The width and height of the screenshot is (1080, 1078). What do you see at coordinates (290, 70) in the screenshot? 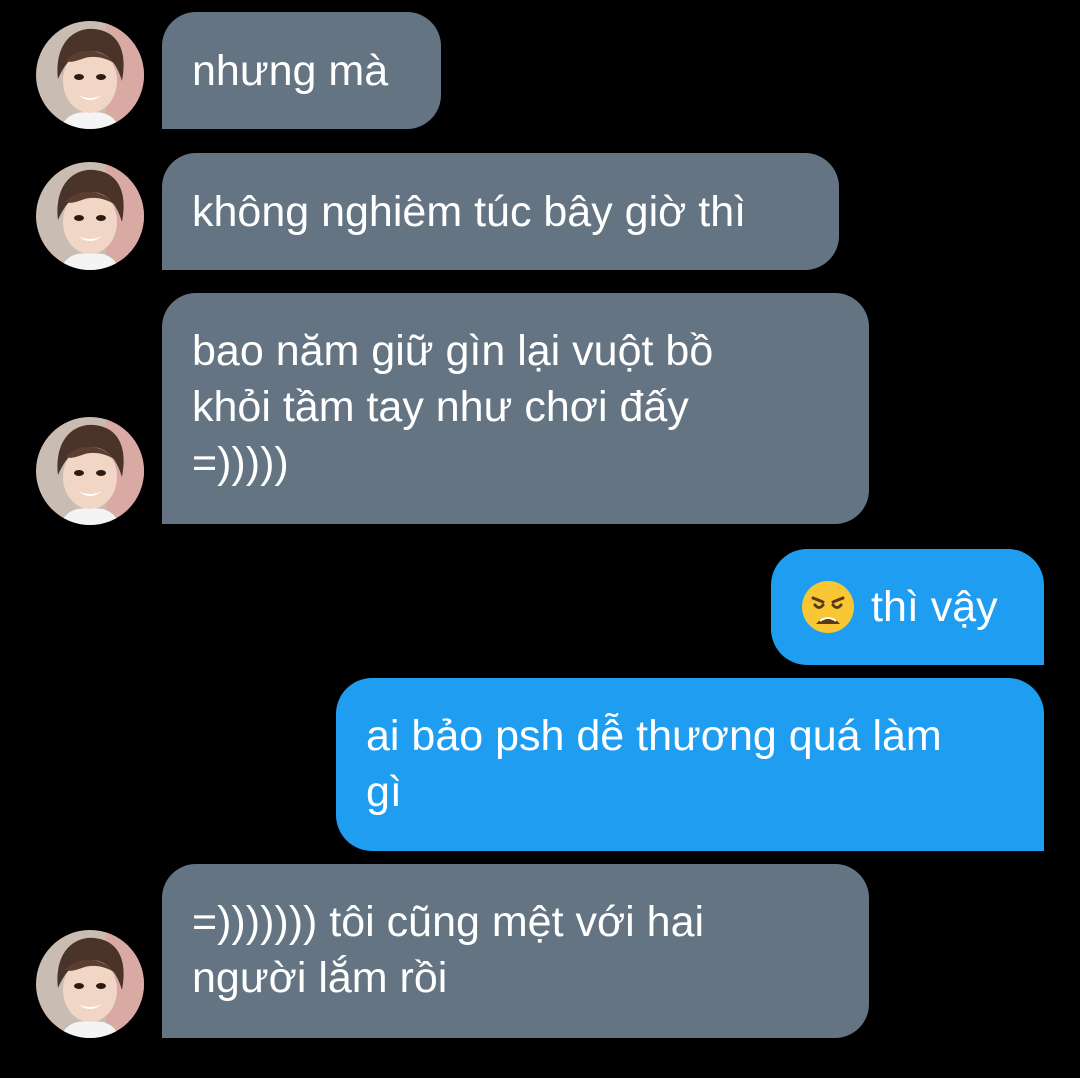
I see `message-text: nhưng mà` at bounding box center [290, 70].